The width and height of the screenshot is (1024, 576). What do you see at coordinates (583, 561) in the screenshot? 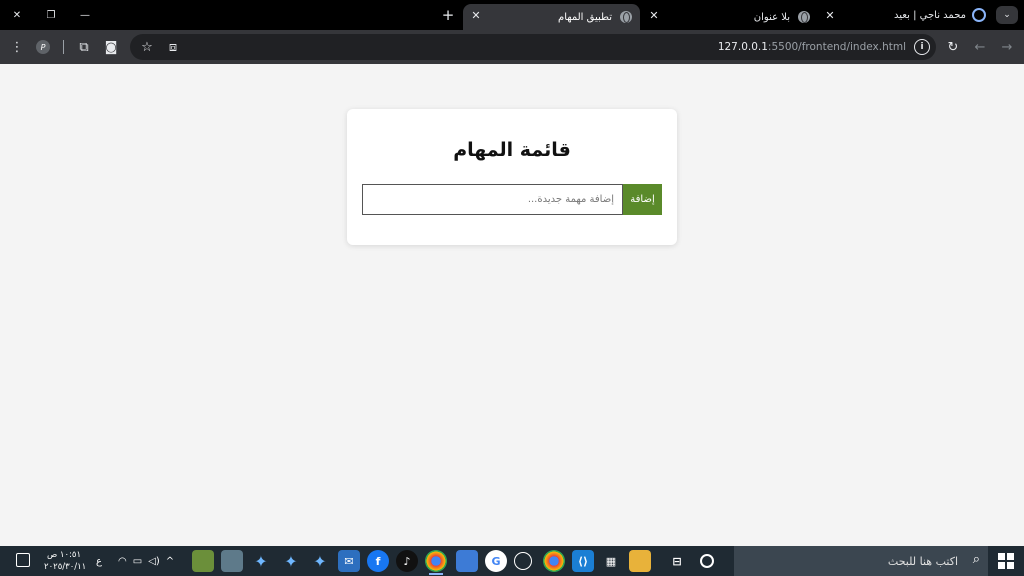
I see `vscode-icon: ⟨⟩` at bounding box center [583, 561].